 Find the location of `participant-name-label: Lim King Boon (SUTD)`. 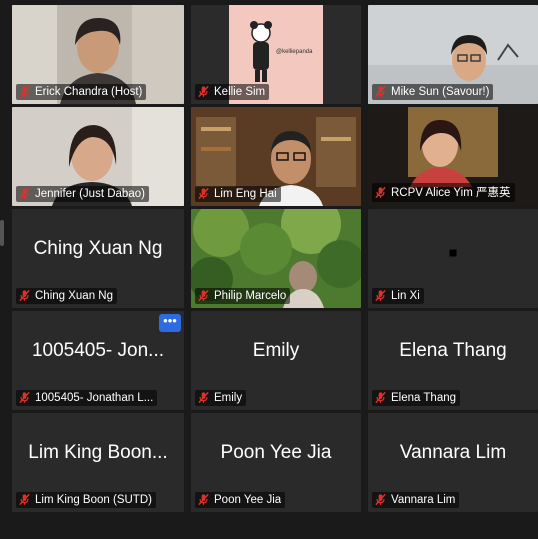

participant-name-label: Lim King Boon (SUTD) is located at coordinates (86, 500).